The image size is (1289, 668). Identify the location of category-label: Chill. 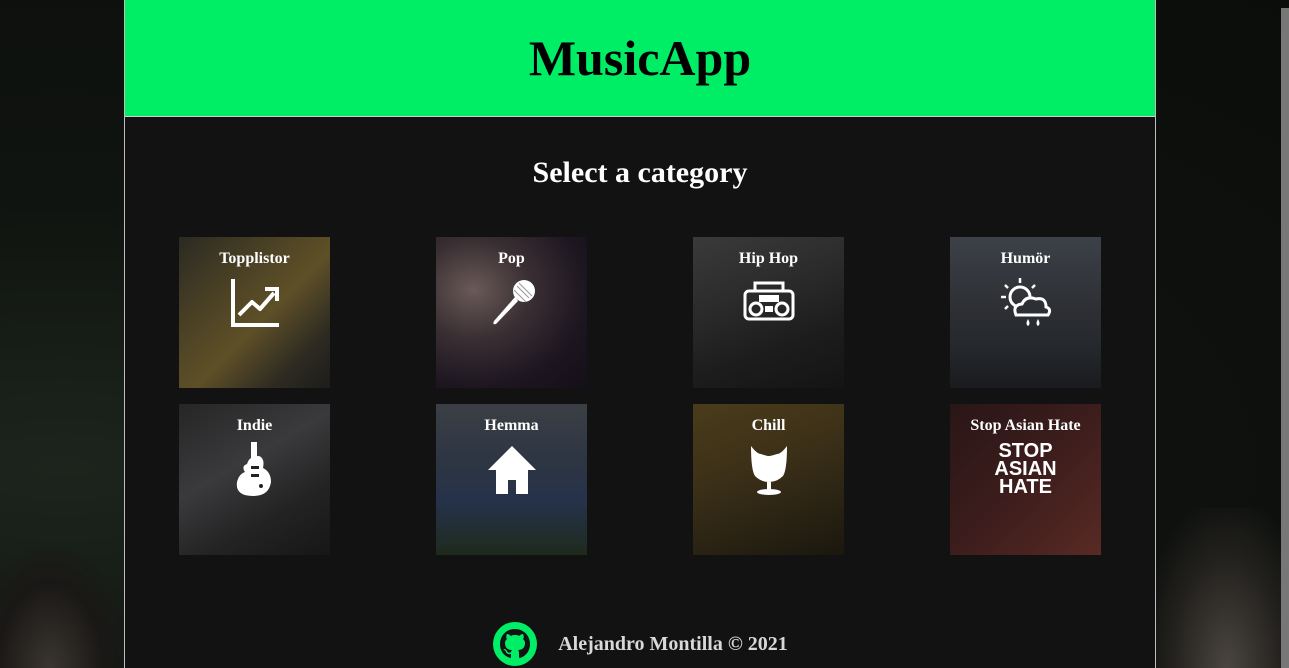
(768, 425).